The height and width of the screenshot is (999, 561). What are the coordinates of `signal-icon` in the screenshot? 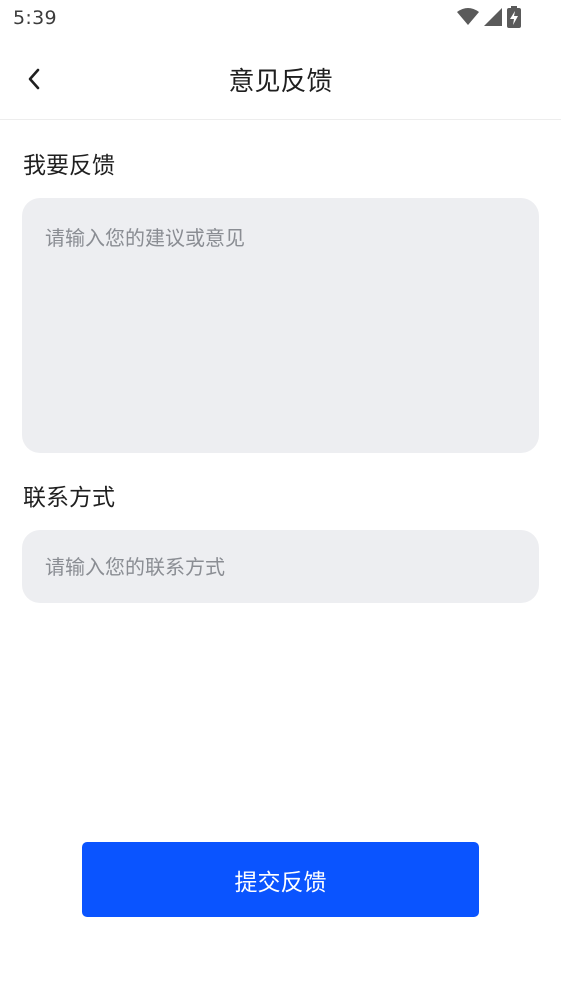 It's located at (493, 17).